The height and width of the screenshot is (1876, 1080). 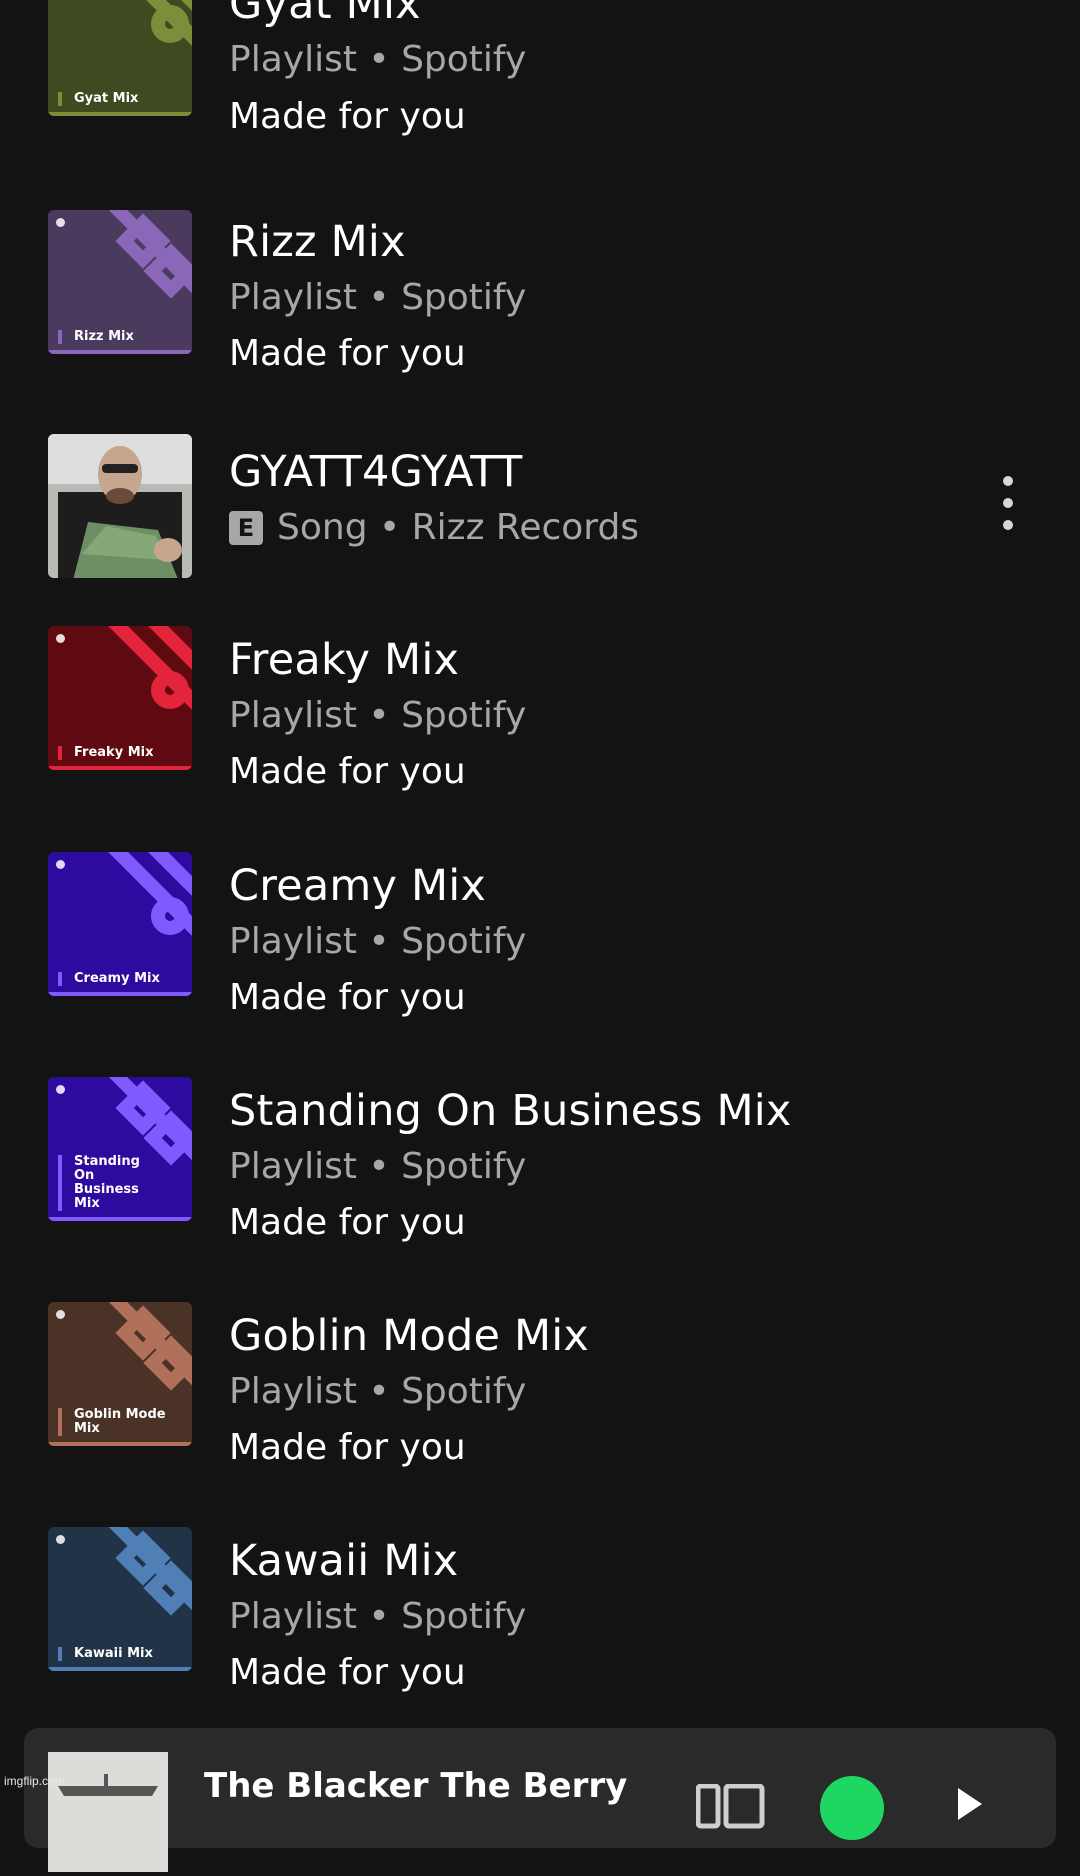 I want to click on item-title: Goblin Mode Mix, so click(x=409, y=1336).